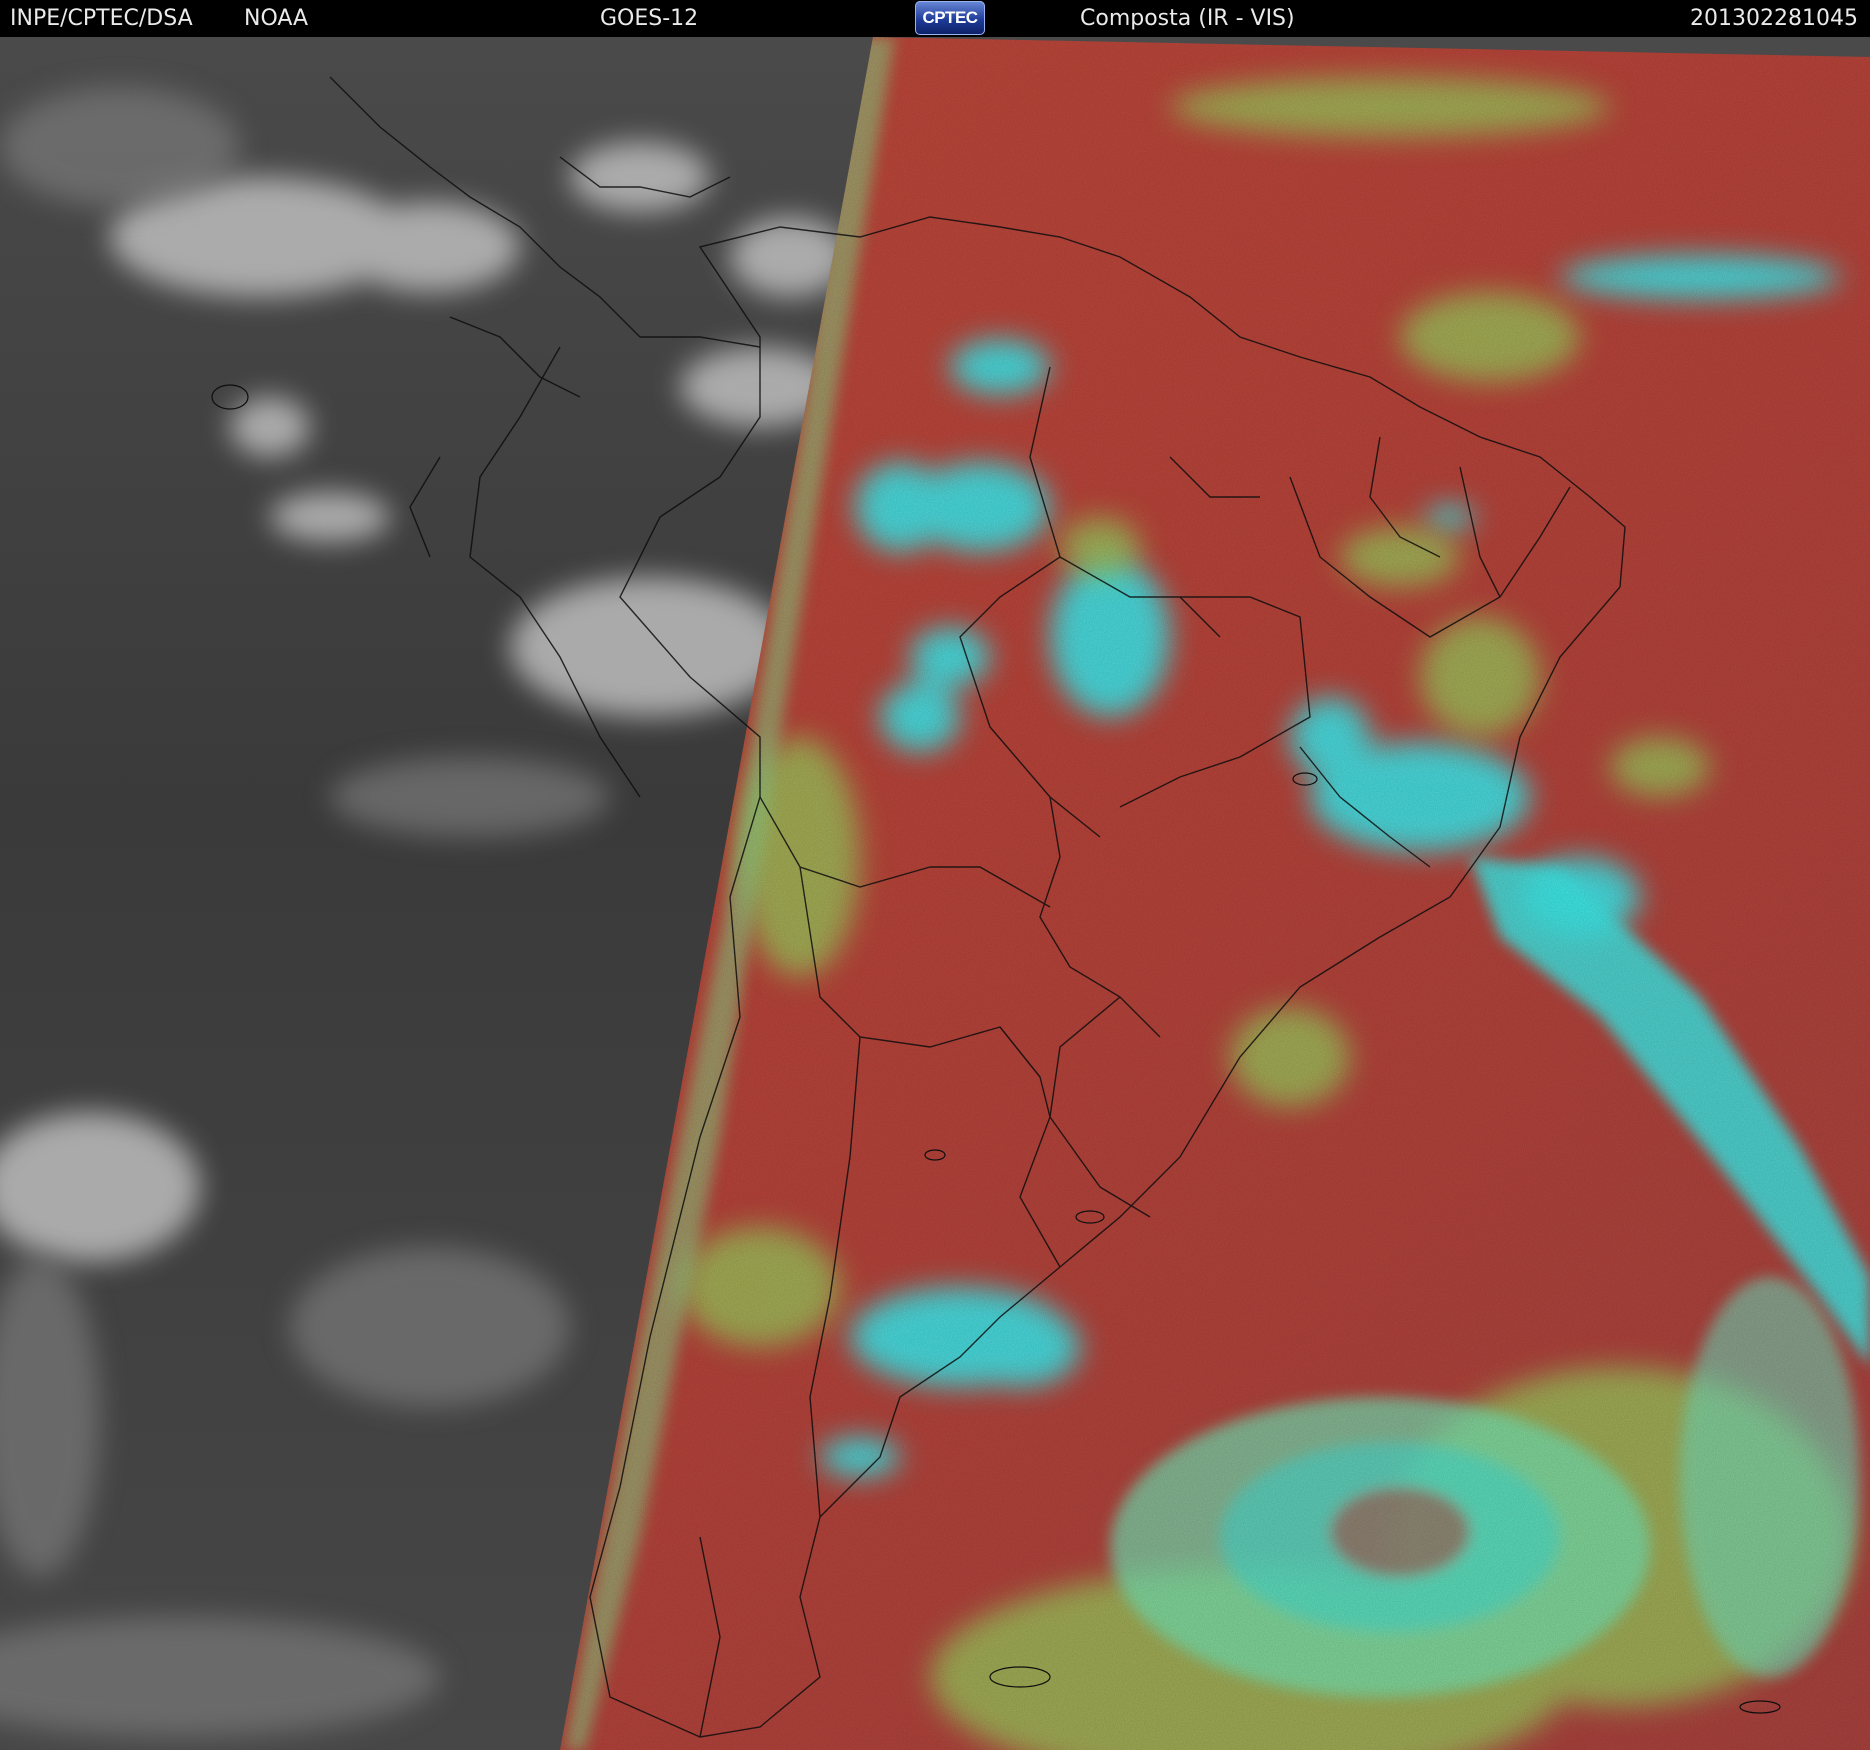 The width and height of the screenshot is (1870, 1750). Describe the element at coordinates (1774, 18) in the screenshot. I see `timestamp-label: 201302281045` at that location.